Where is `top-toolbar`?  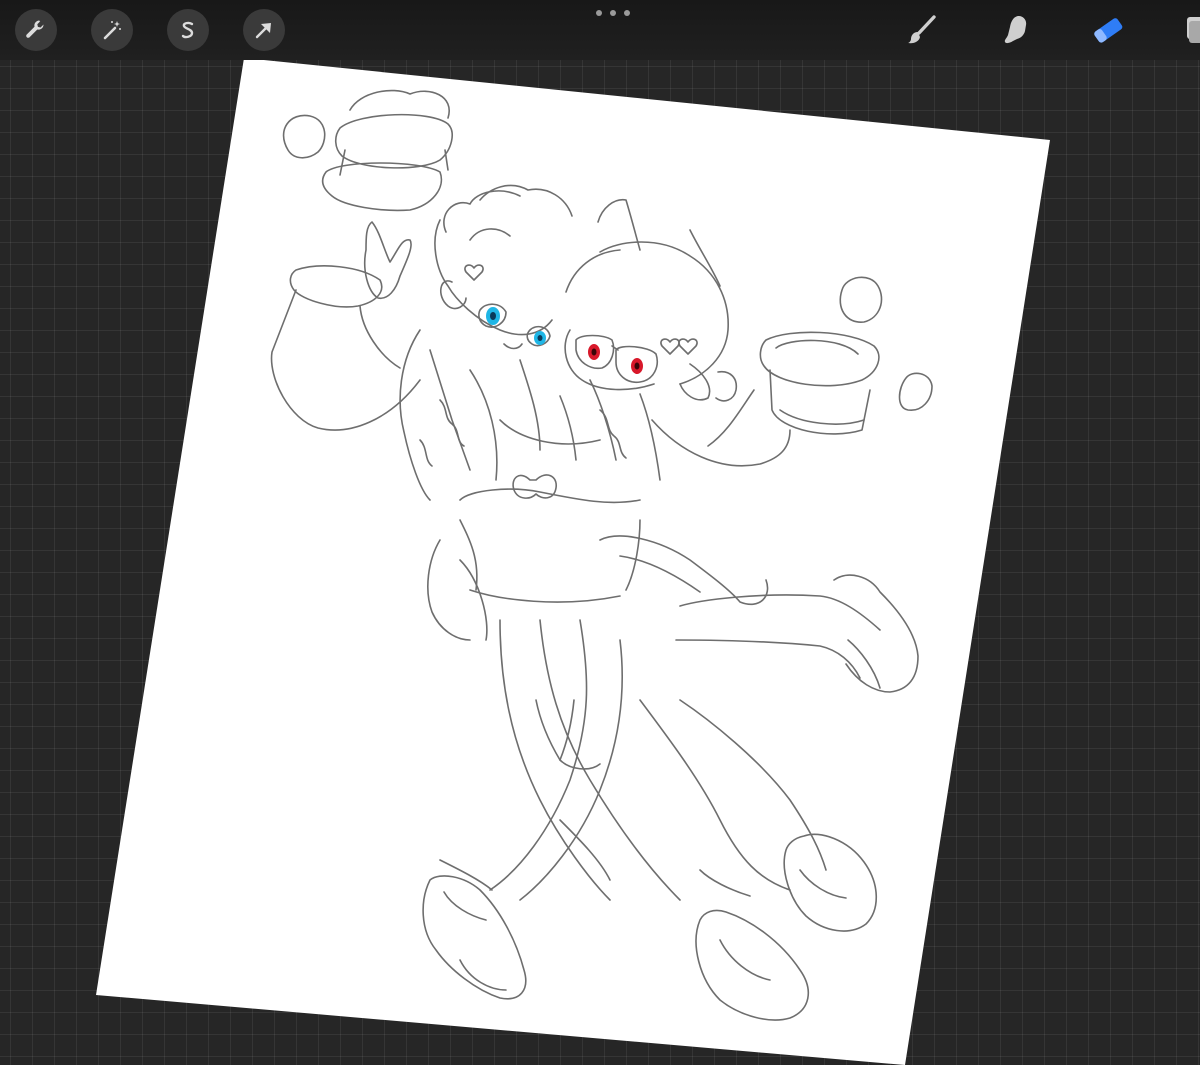 top-toolbar is located at coordinates (600, 30).